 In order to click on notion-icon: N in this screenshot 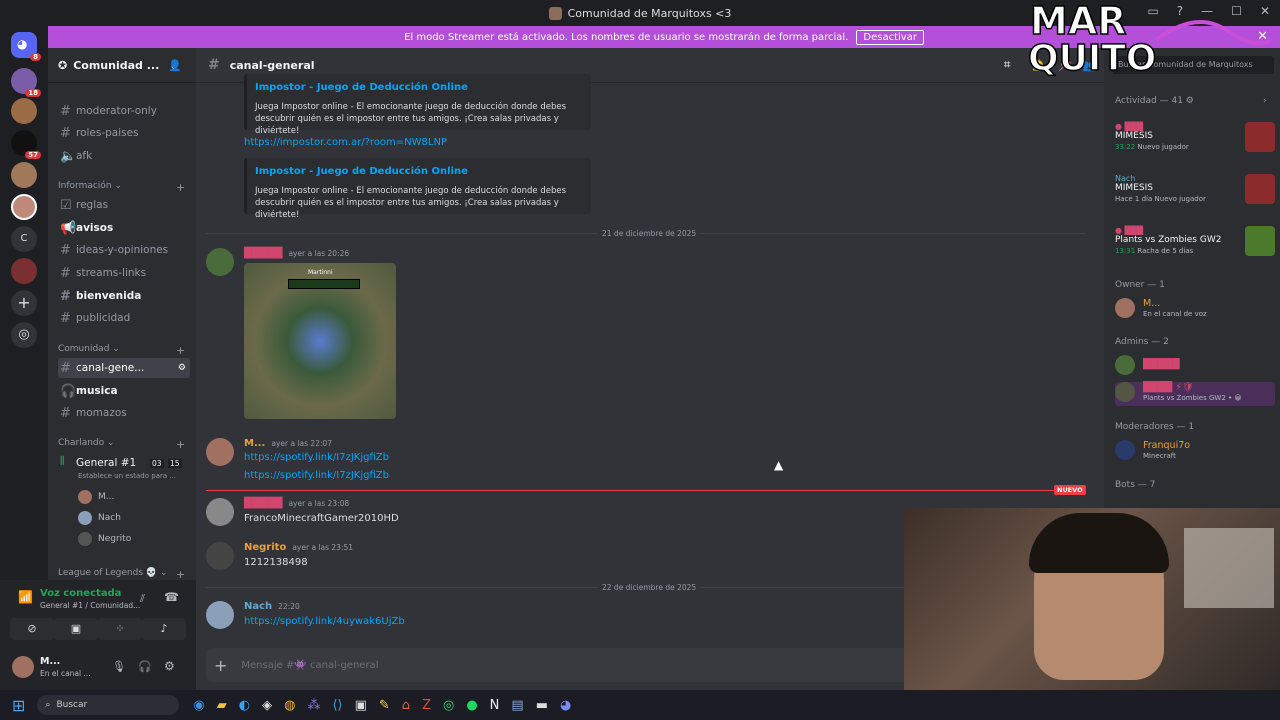, I will do `click(495, 705)`.